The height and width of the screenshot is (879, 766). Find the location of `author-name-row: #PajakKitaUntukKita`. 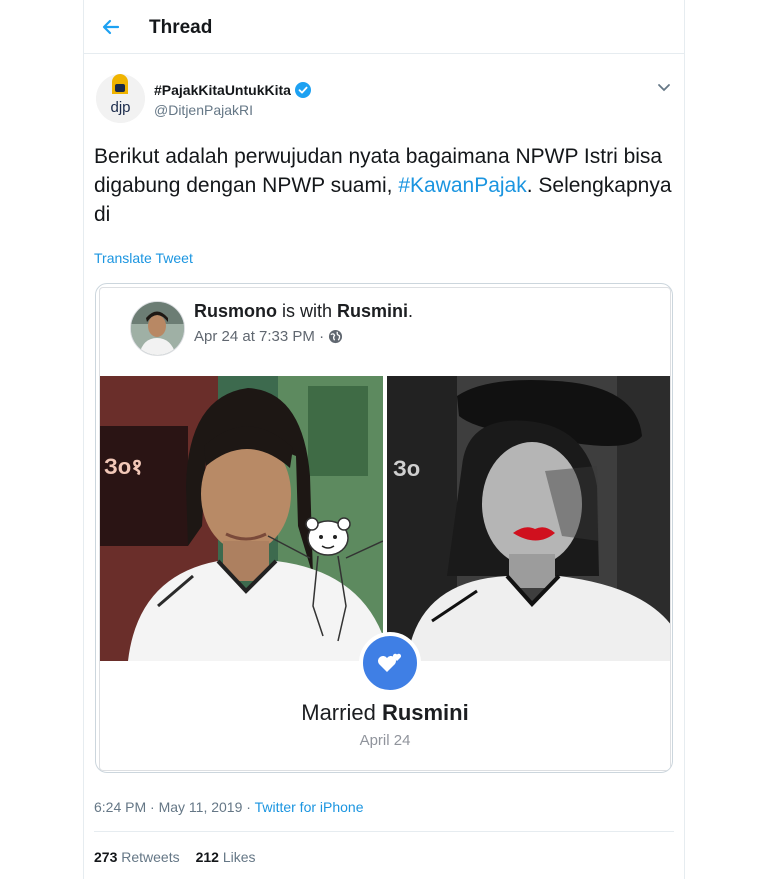

author-name-row: #PajakKitaUntukKita is located at coordinates (232, 90).